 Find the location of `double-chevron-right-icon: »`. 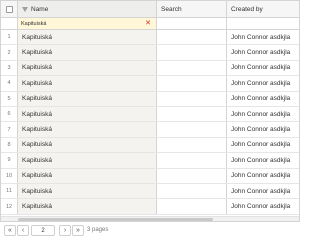

double-chevron-right-icon: » is located at coordinates (78, 230).